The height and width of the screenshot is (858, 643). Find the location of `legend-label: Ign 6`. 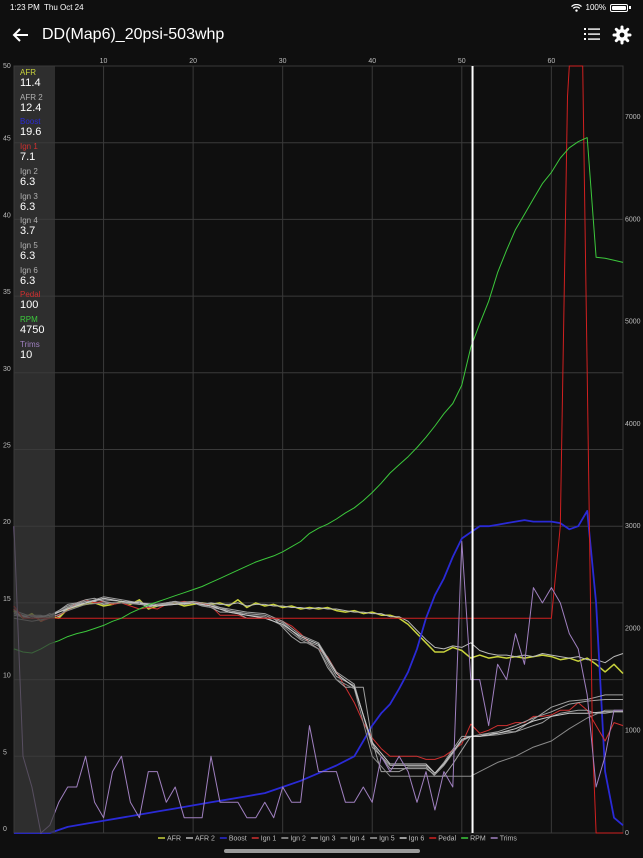

legend-label: Ign 6 is located at coordinates (417, 839).